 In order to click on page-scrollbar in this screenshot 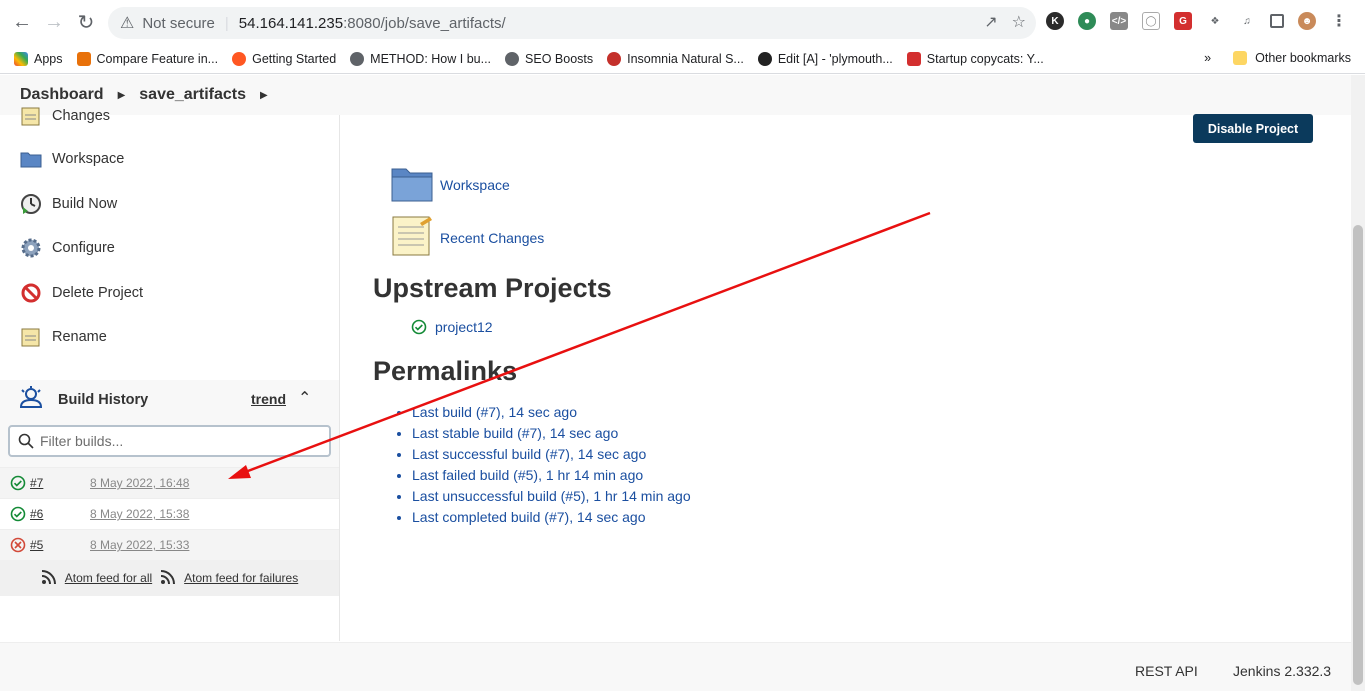, I will do `click(1358, 383)`.